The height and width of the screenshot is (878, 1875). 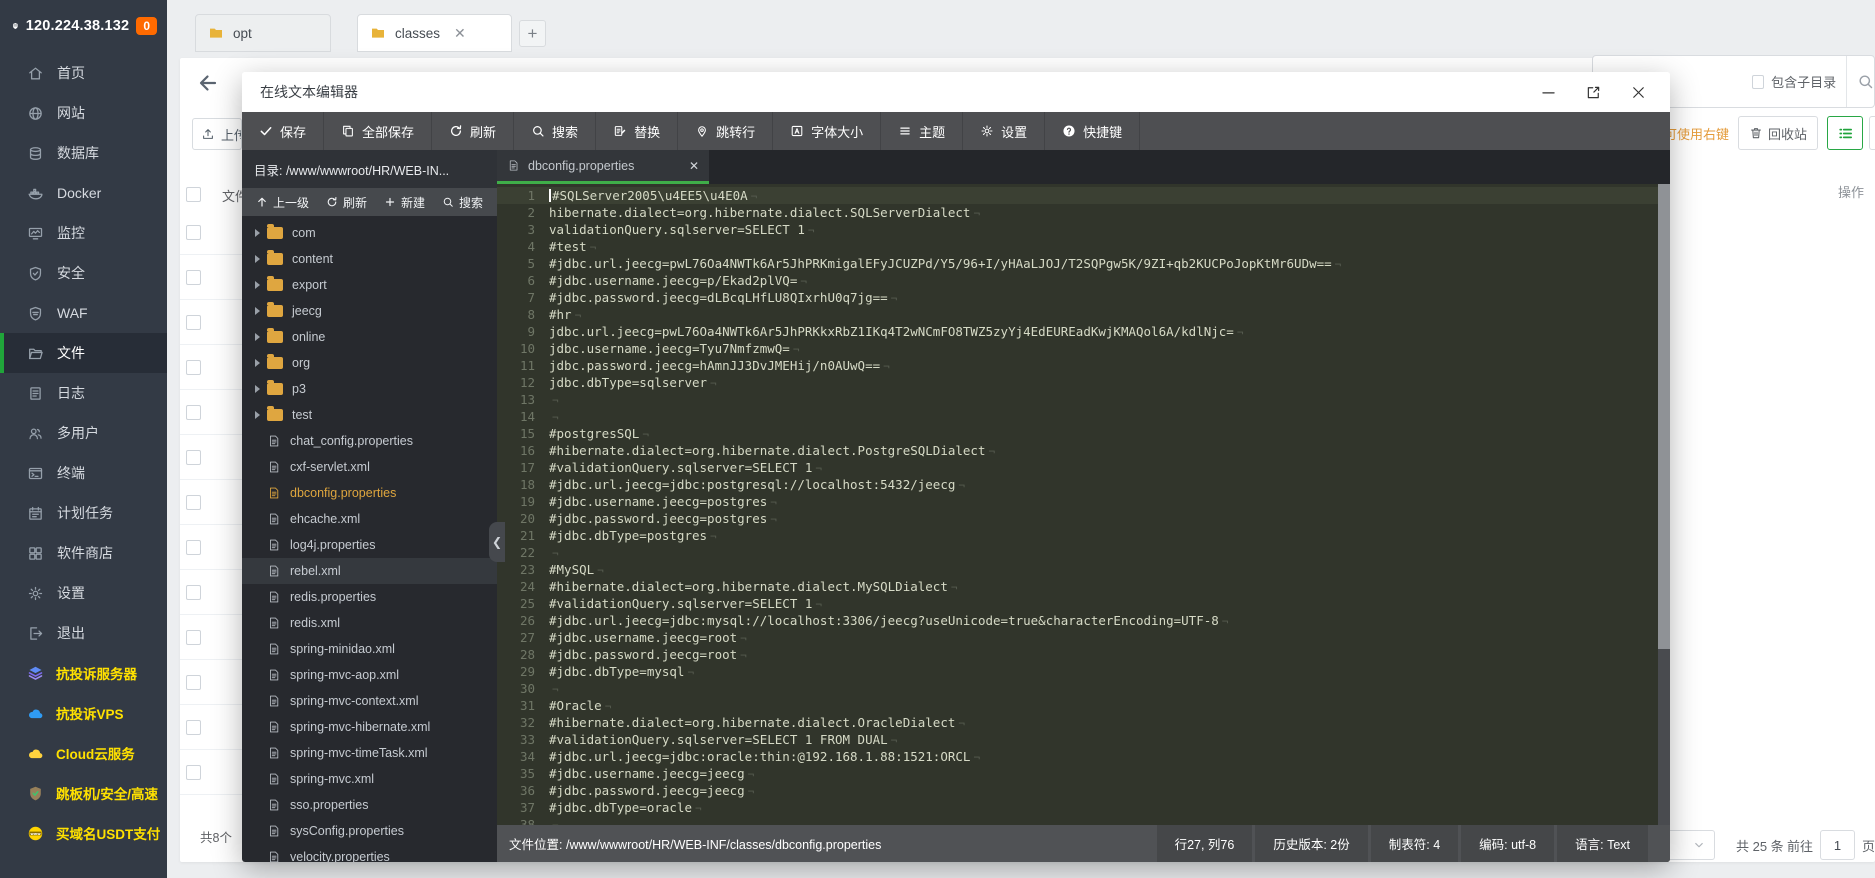 I want to click on tree-folder: p3, so click(x=369, y=389).